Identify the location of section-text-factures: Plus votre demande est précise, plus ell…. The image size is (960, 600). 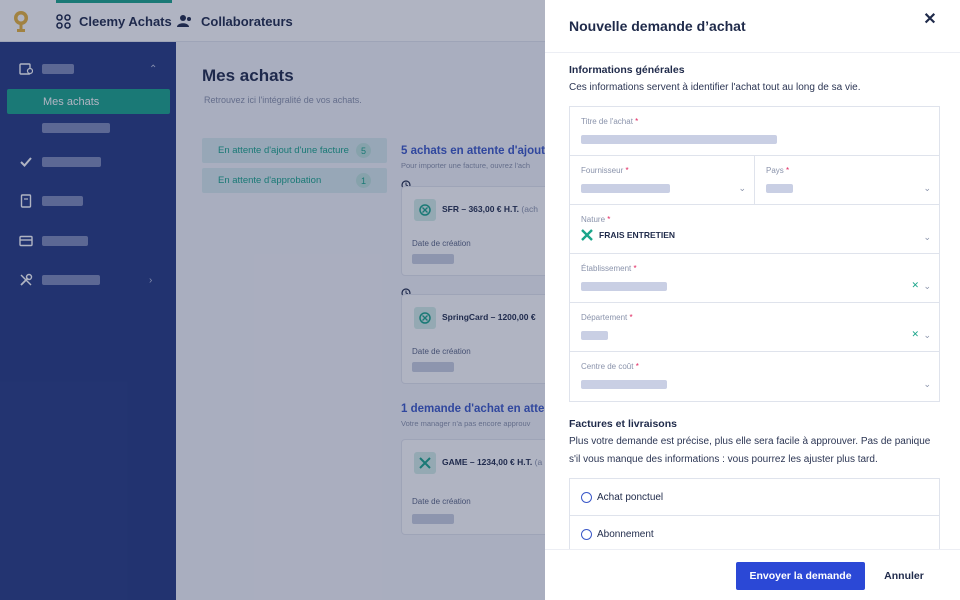
(750, 450).